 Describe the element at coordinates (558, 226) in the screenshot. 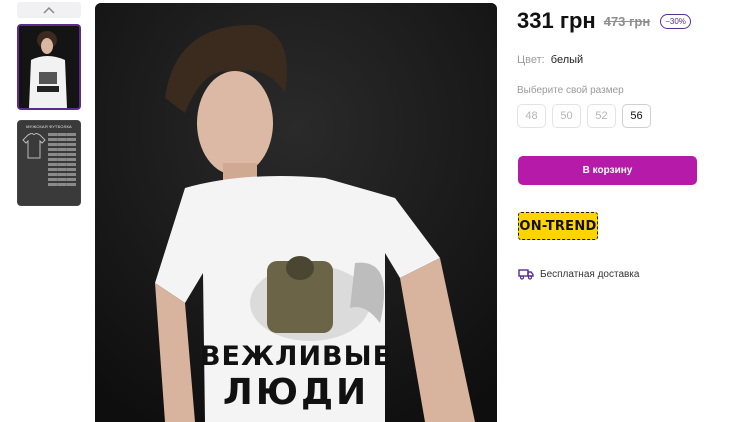

I see `on-trend-badge: ON-TREND` at that location.